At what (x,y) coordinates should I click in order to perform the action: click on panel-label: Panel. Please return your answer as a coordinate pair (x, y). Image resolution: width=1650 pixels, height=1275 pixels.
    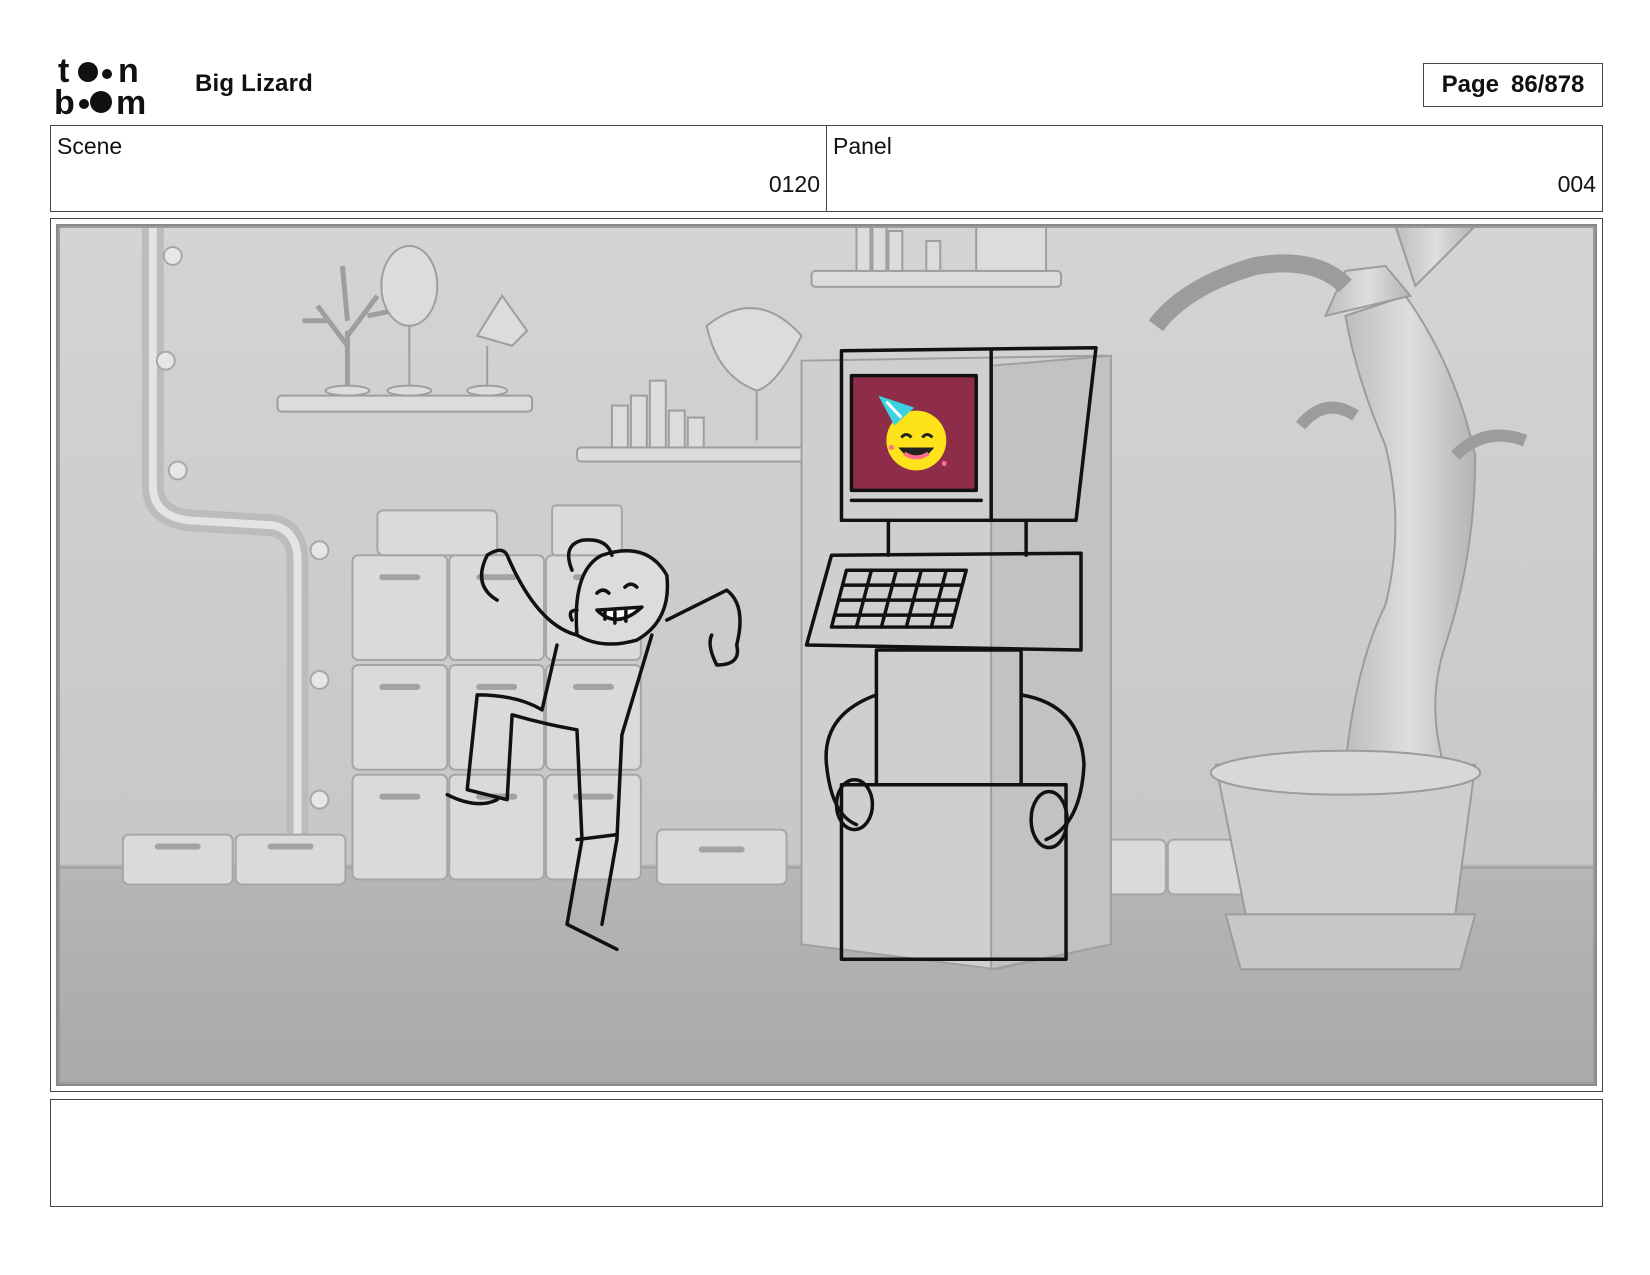
    Looking at the image, I should click on (862, 146).